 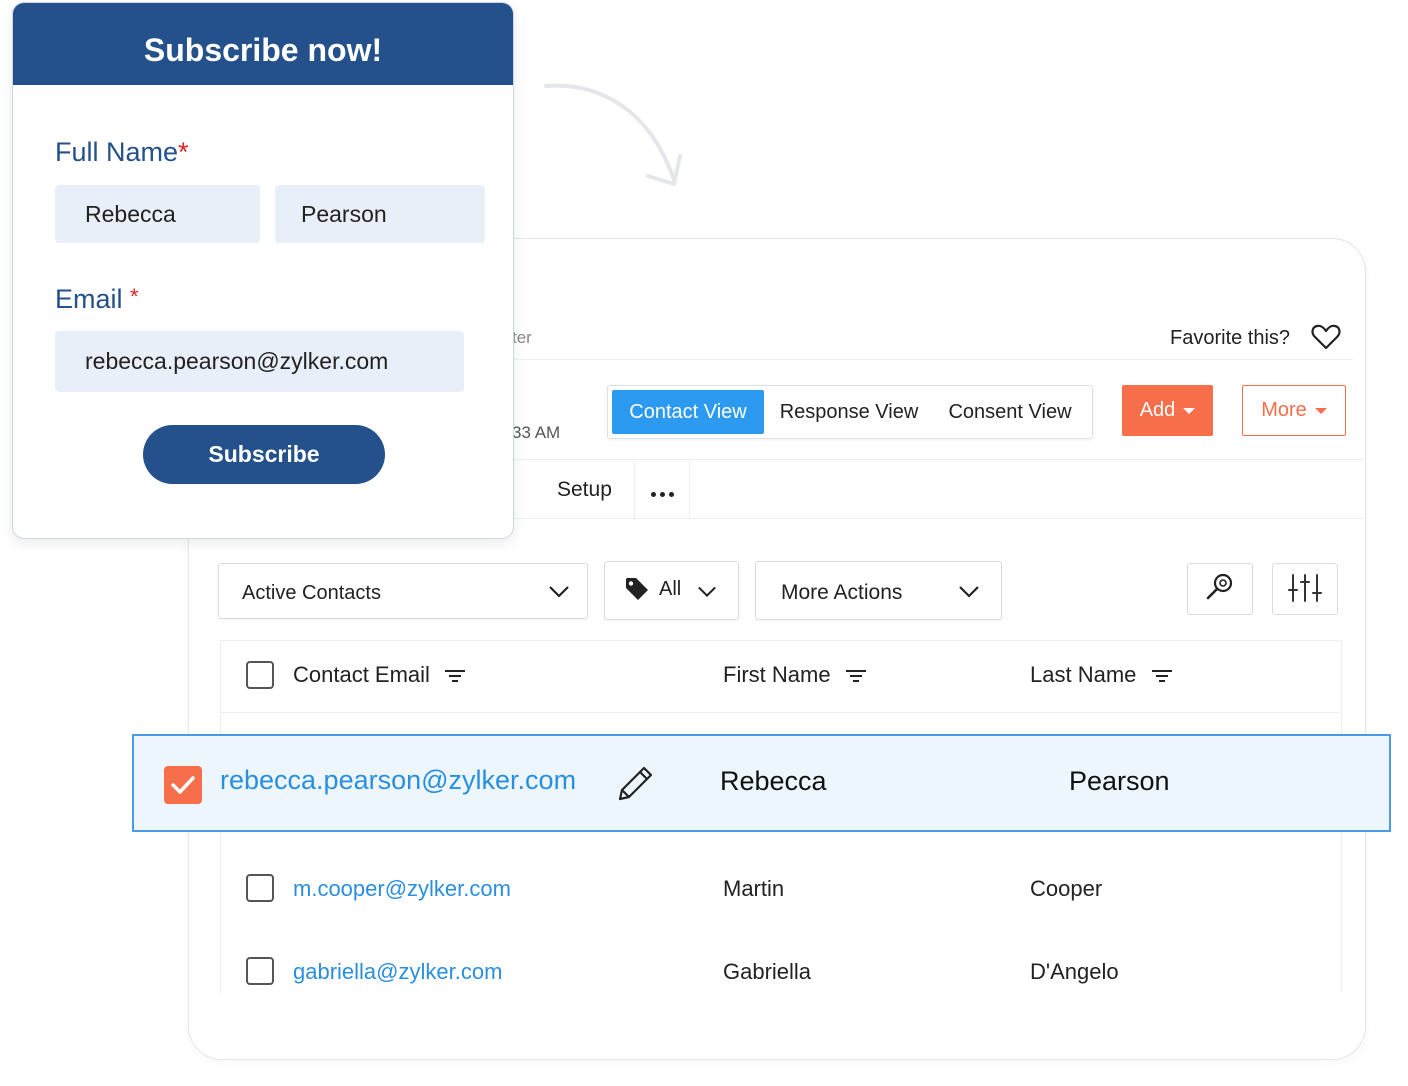 I want to click on column-header-last-name: Last Name, so click(x=1101, y=675).